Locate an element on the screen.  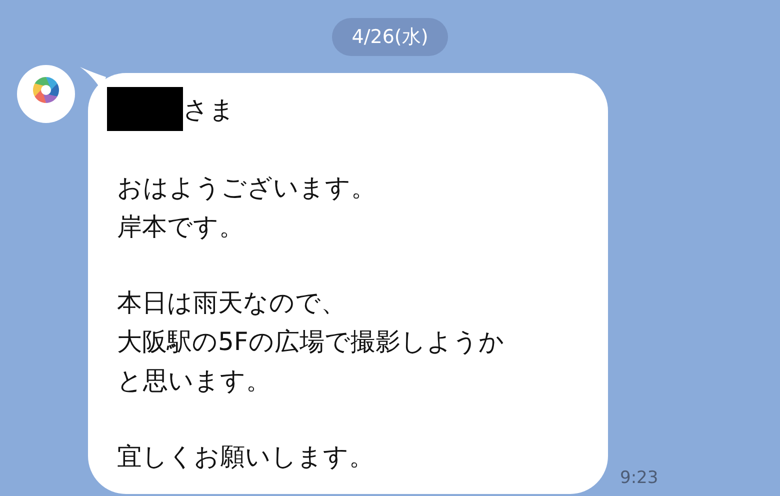
message-line: 本日は雨天なので、 is located at coordinates (232, 303).